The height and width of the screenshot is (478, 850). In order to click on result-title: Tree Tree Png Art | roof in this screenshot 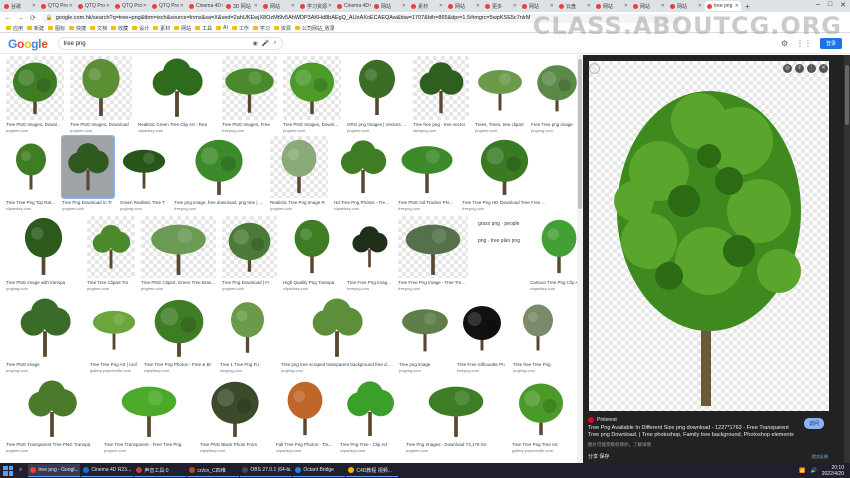, I will do `click(114, 364)`.